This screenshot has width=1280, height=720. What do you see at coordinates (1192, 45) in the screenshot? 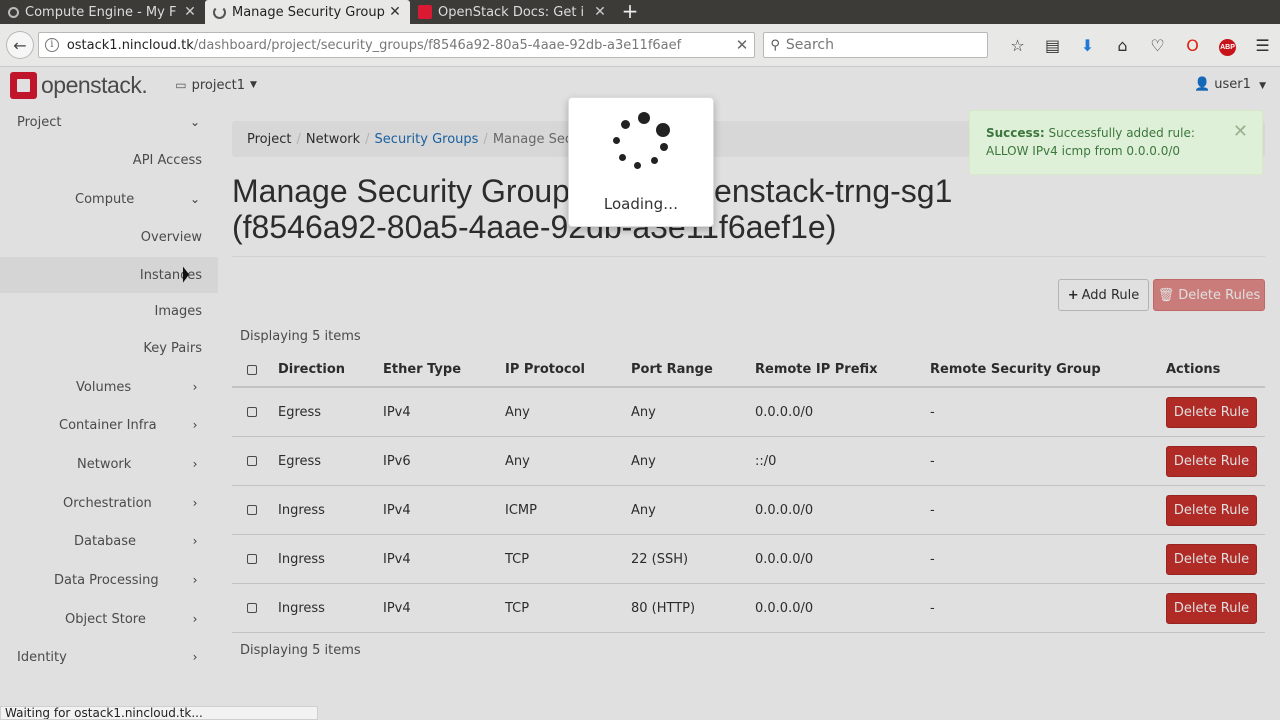
I see `opera-icon: O` at bounding box center [1192, 45].